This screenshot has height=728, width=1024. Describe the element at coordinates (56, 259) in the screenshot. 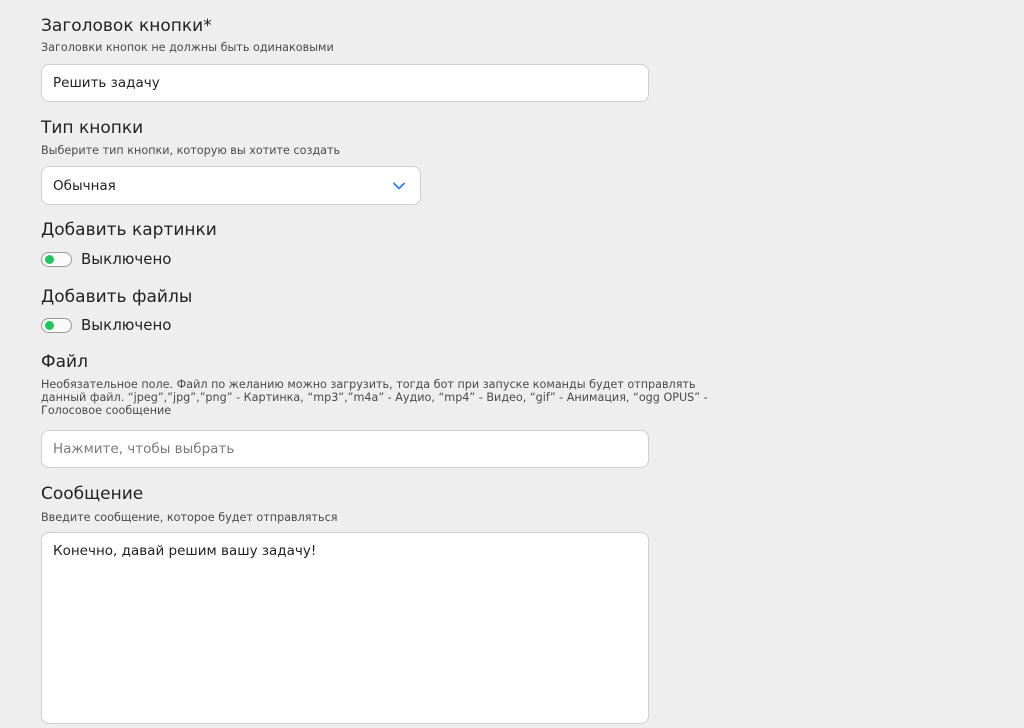

I see `add-images-toggle` at that location.